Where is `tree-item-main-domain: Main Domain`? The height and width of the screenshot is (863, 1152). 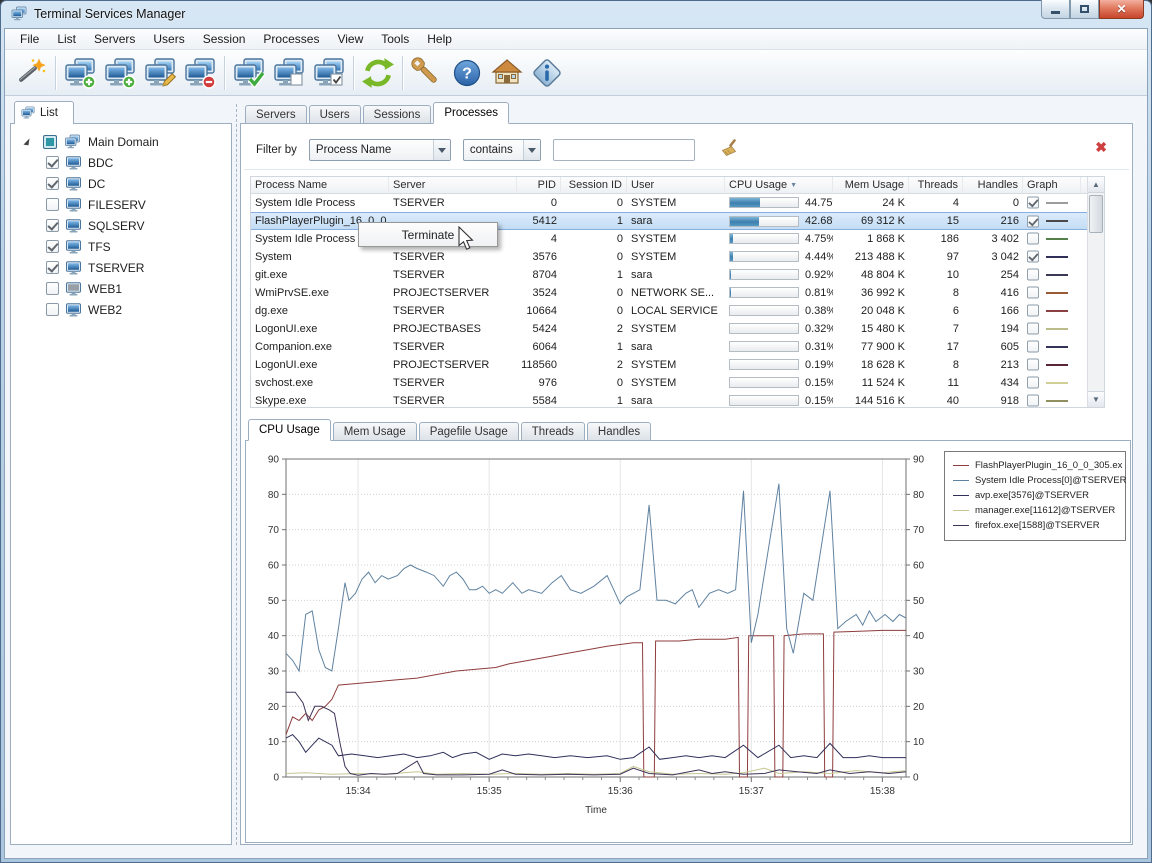 tree-item-main-domain: Main Domain is located at coordinates (120, 141).